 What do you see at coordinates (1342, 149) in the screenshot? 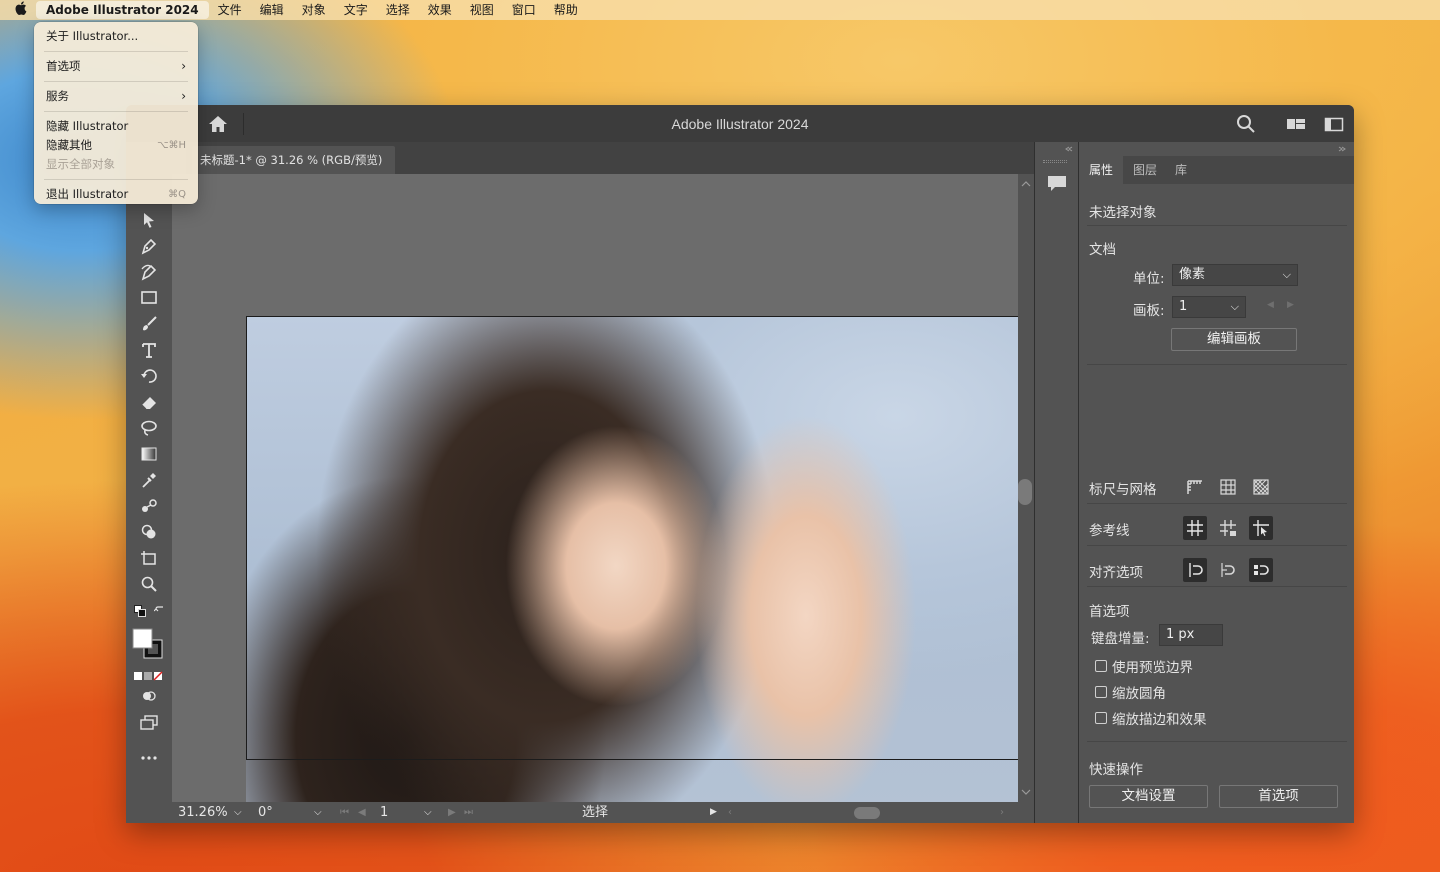
I see `expand-panel-icon` at bounding box center [1342, 149].